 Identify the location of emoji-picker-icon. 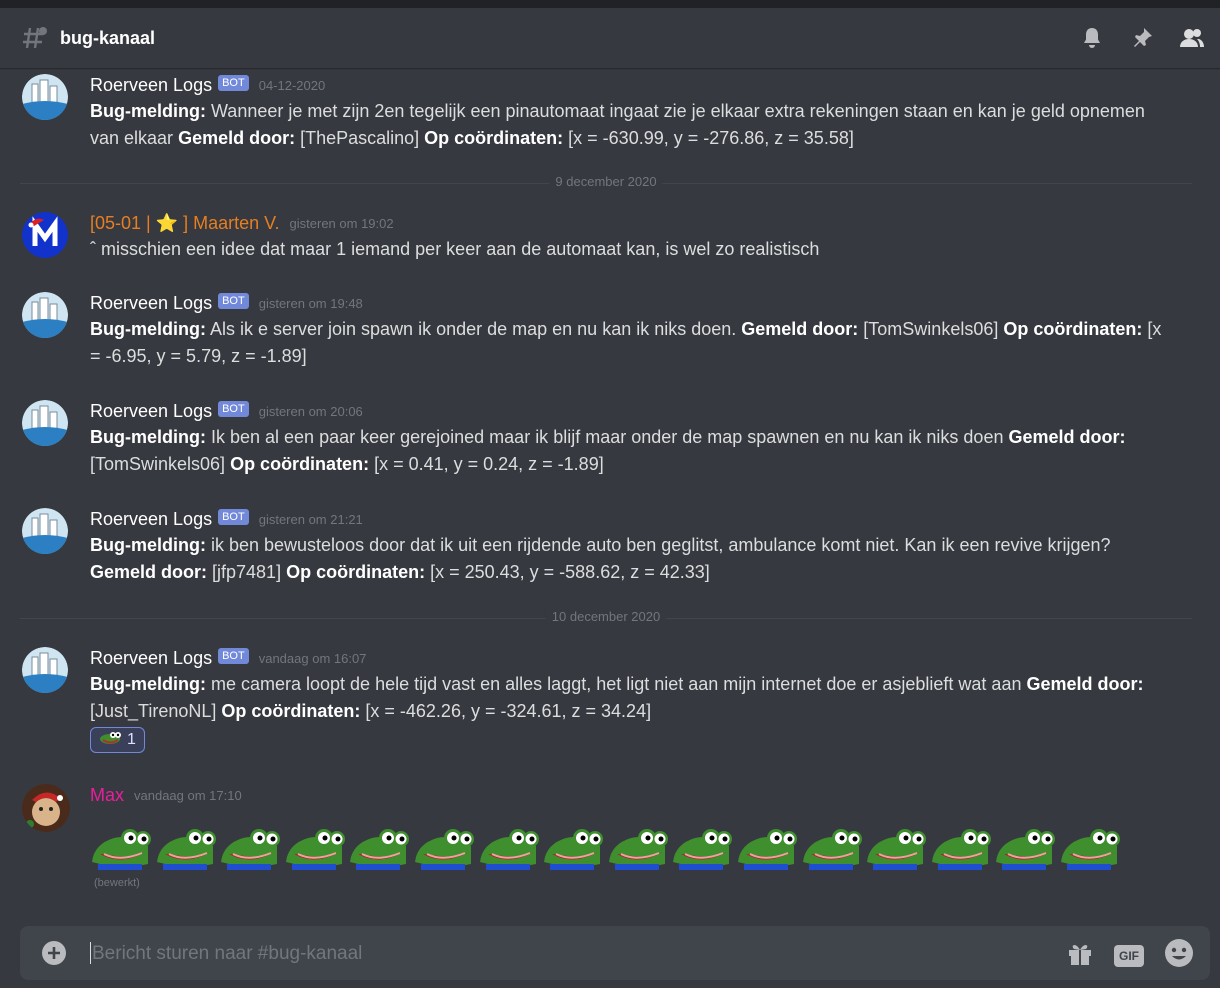
(1179, 955).